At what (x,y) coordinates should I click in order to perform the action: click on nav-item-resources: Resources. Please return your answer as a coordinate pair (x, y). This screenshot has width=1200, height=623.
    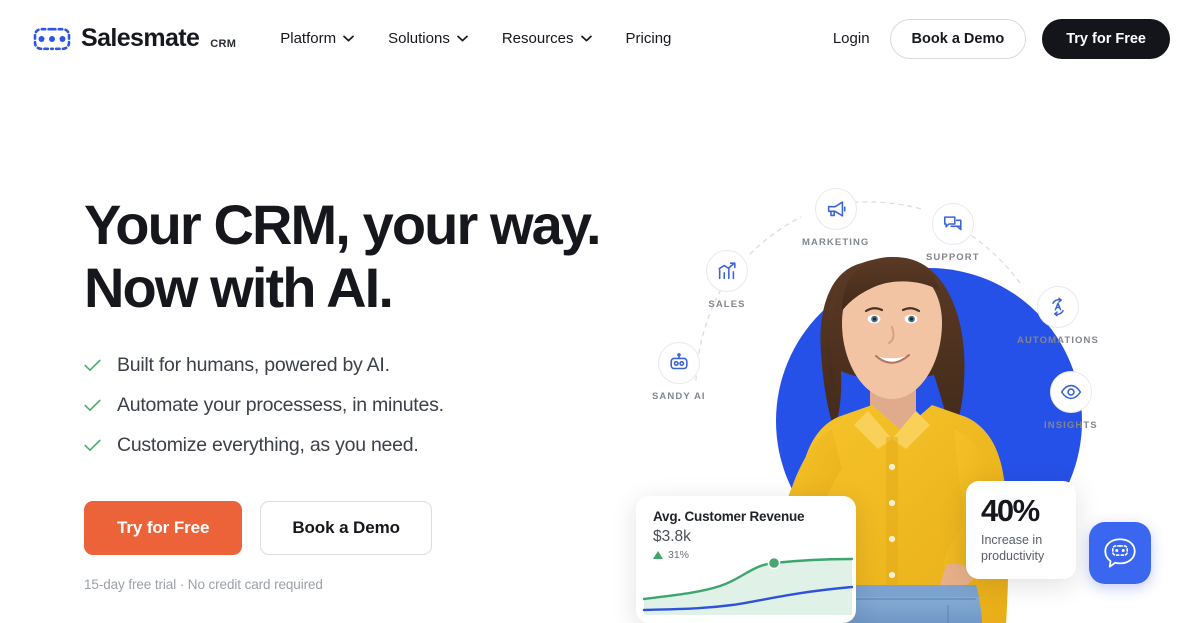
    Looking at the image, I should click on (547, 38).